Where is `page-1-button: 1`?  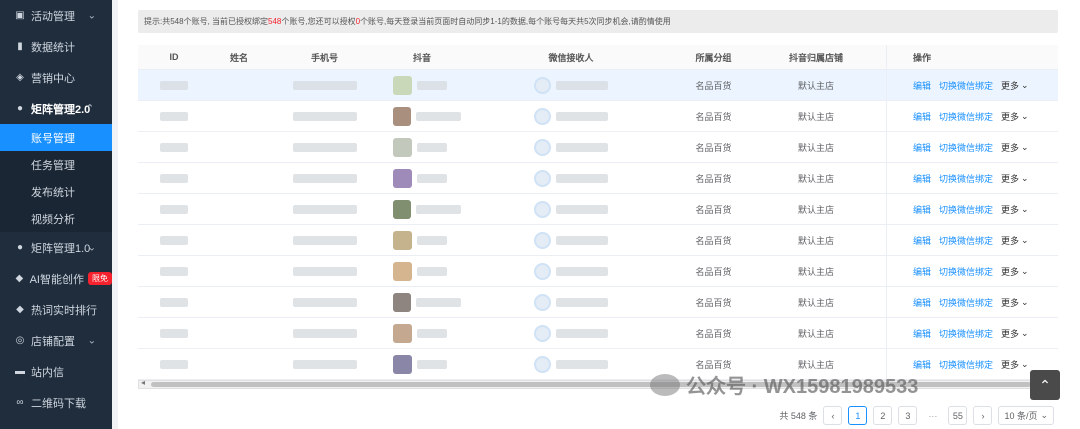 page-1-button: 1 is located at coordinates (858, 415).